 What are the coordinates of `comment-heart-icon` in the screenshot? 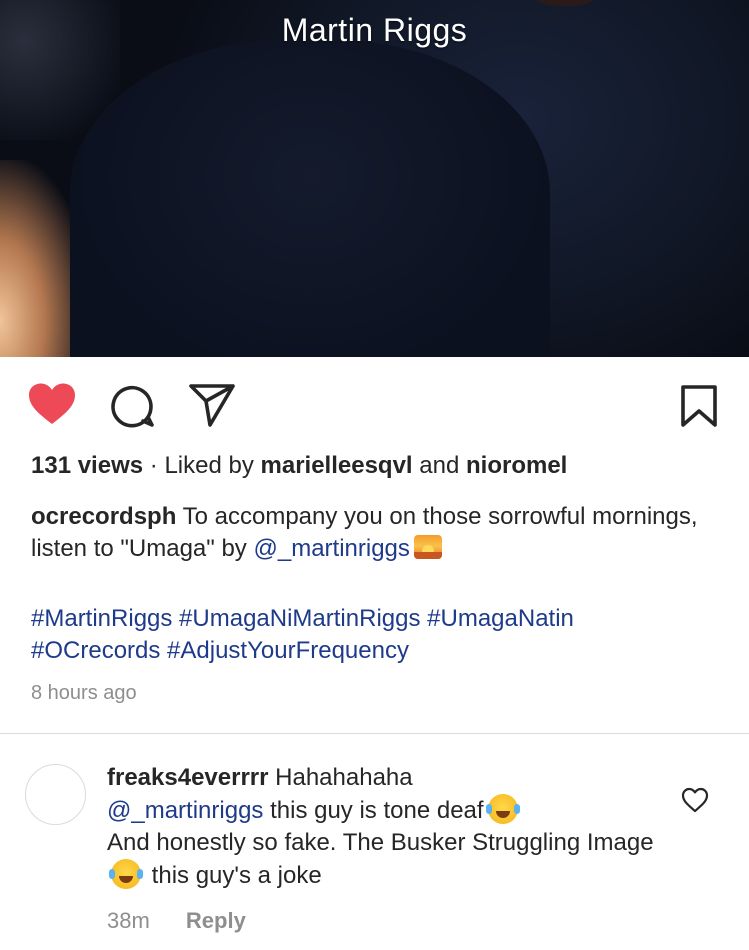 It's located at (695, 800).